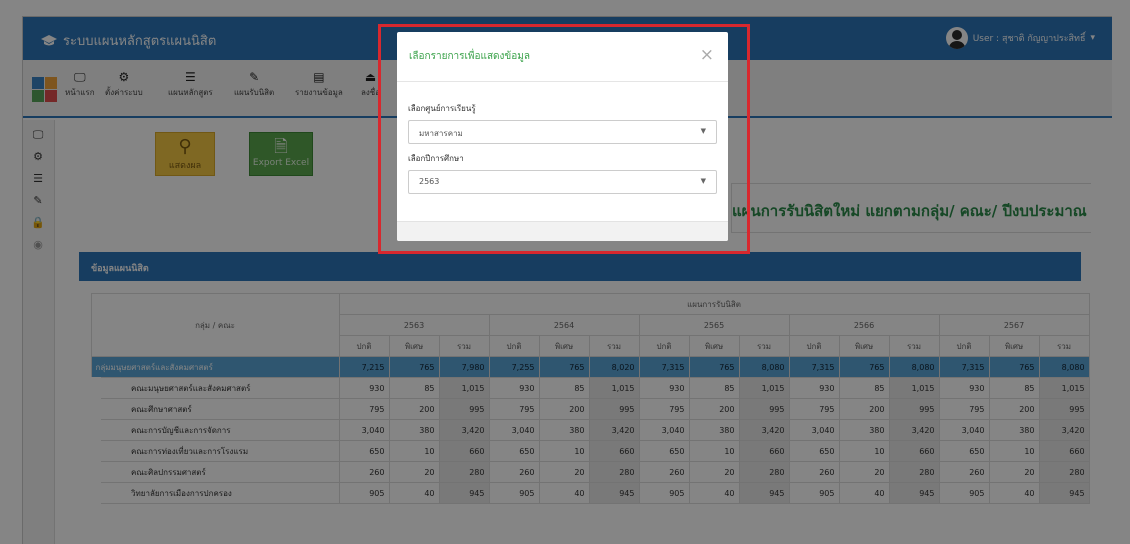  I want to click on campus-select: มหาสารคาม ▼, so click(562, 132).